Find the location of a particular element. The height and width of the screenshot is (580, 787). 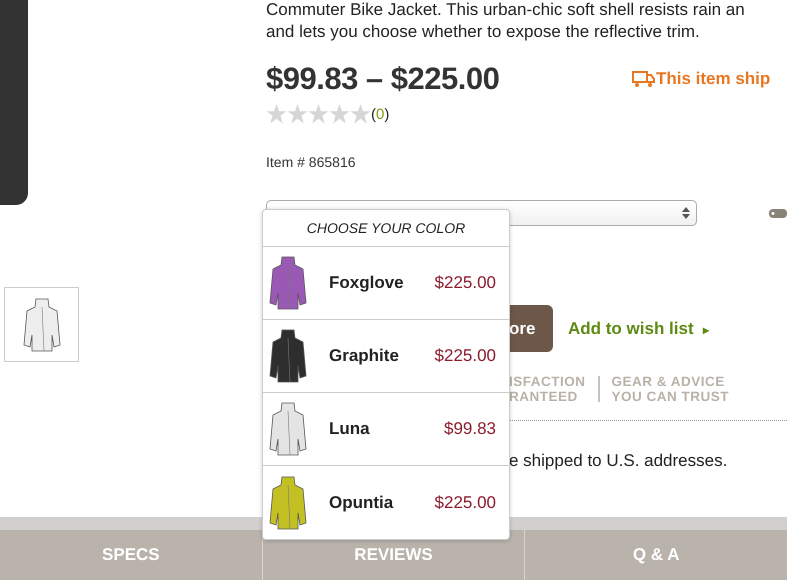

popover-title: CHOOSE YOUR COLOR is located at coordinates (386, 228).